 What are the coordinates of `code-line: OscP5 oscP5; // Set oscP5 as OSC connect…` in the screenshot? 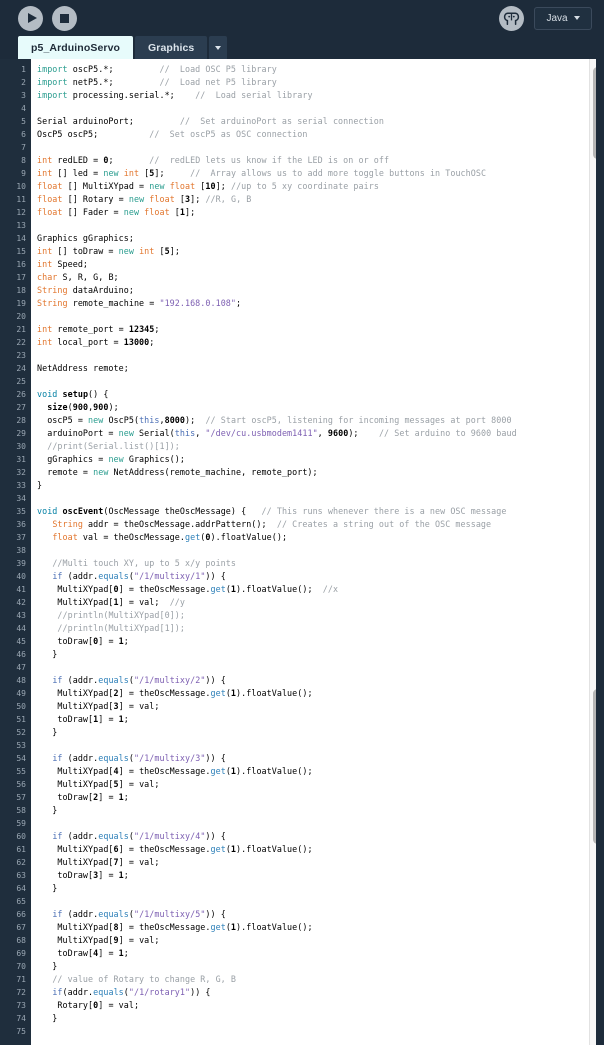 It's located at (320, 134).